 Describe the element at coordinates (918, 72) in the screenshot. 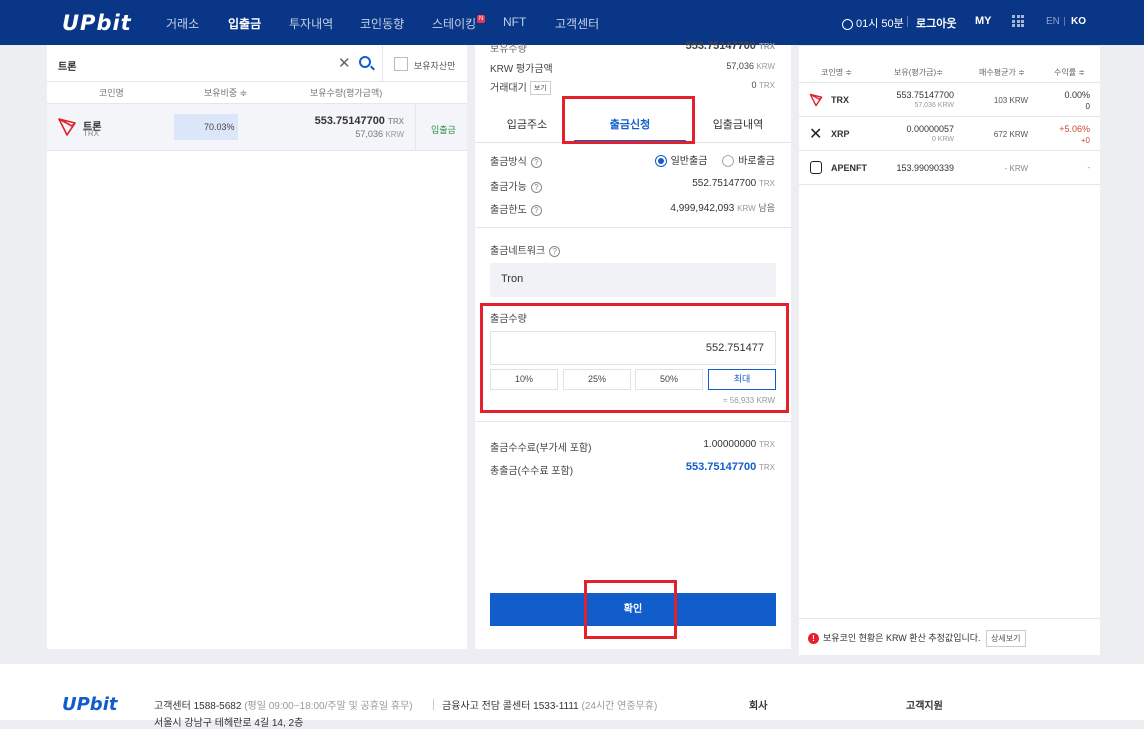

I see `col-held: 보유(평가금)≑` at that location.